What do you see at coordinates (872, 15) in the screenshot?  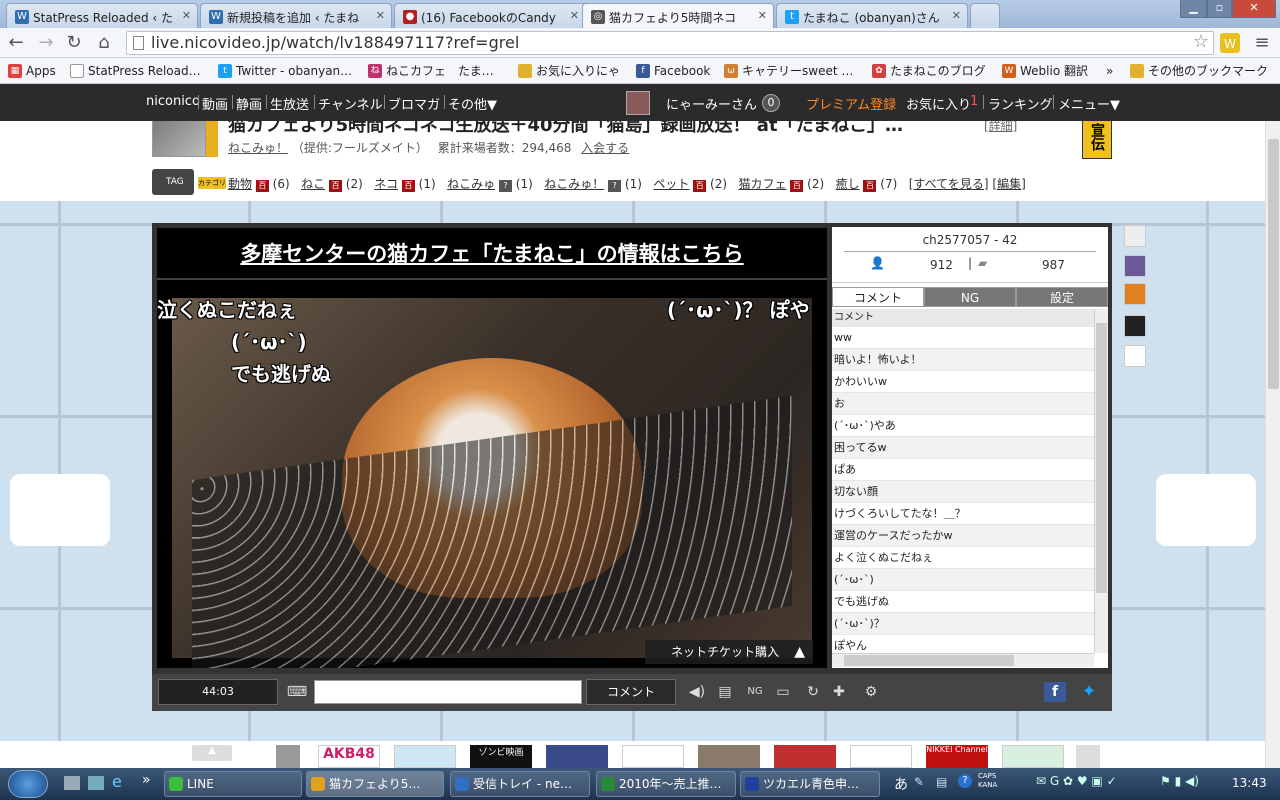 I see `browser-tab: t たまねこ (obanyan)さん ✕` at bounding box center [872, 15].